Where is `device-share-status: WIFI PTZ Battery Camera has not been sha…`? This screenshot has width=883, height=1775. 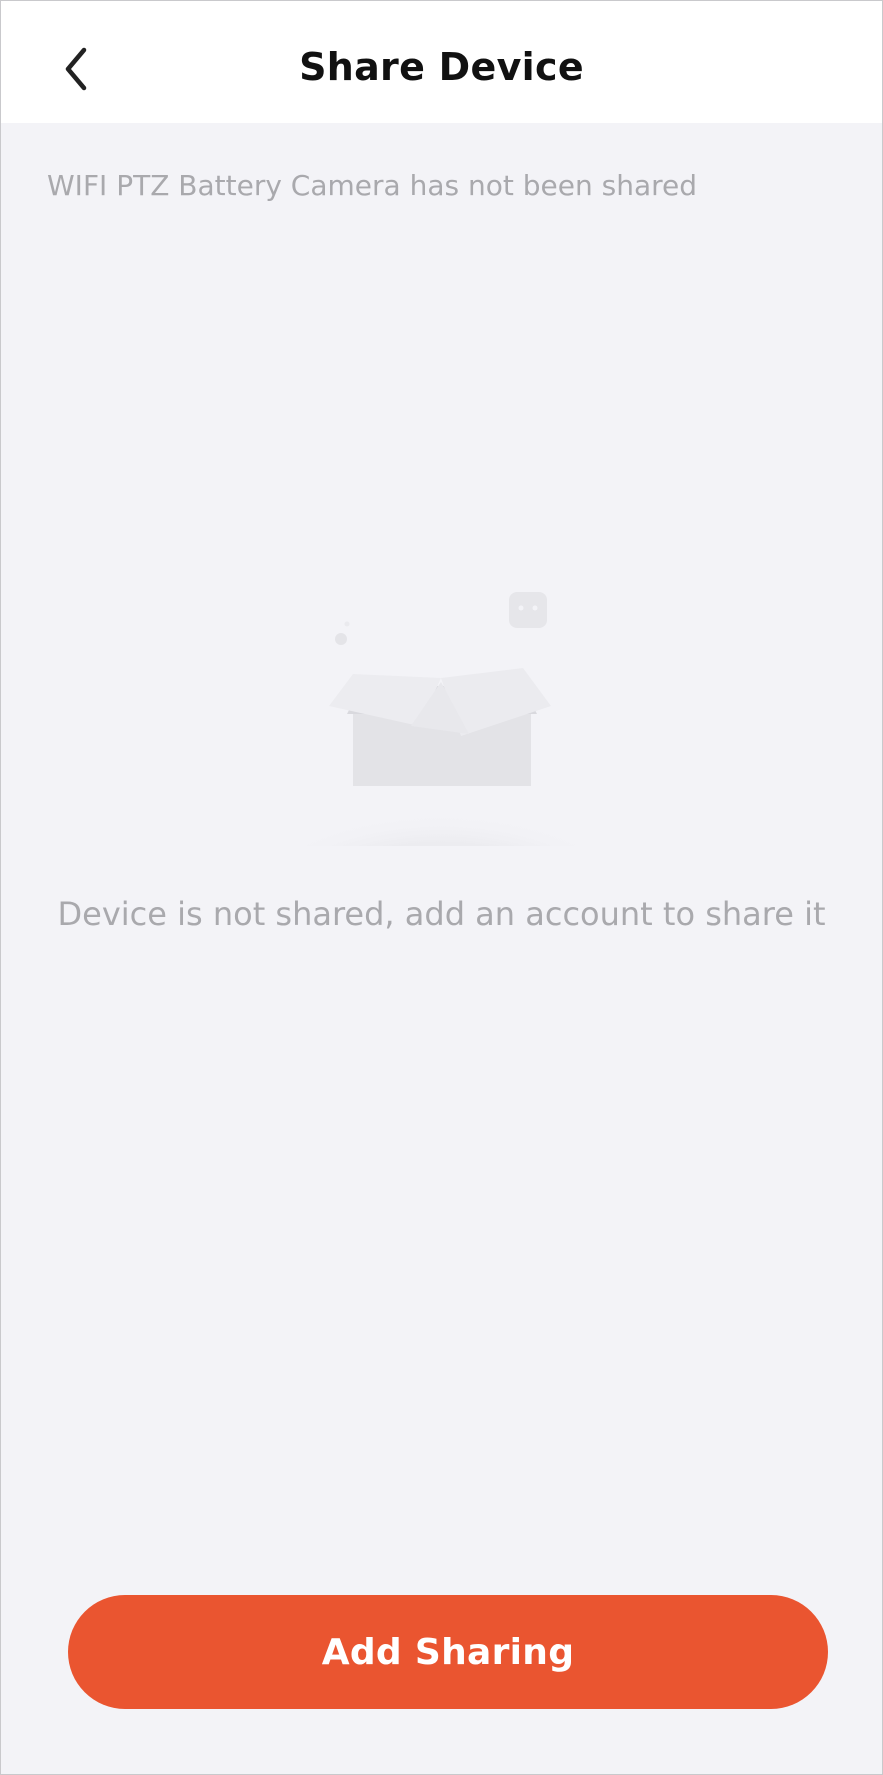 device-share-status: WIFI PTZ Battery Camera has not been sha… is located at coordinates (372, 185).